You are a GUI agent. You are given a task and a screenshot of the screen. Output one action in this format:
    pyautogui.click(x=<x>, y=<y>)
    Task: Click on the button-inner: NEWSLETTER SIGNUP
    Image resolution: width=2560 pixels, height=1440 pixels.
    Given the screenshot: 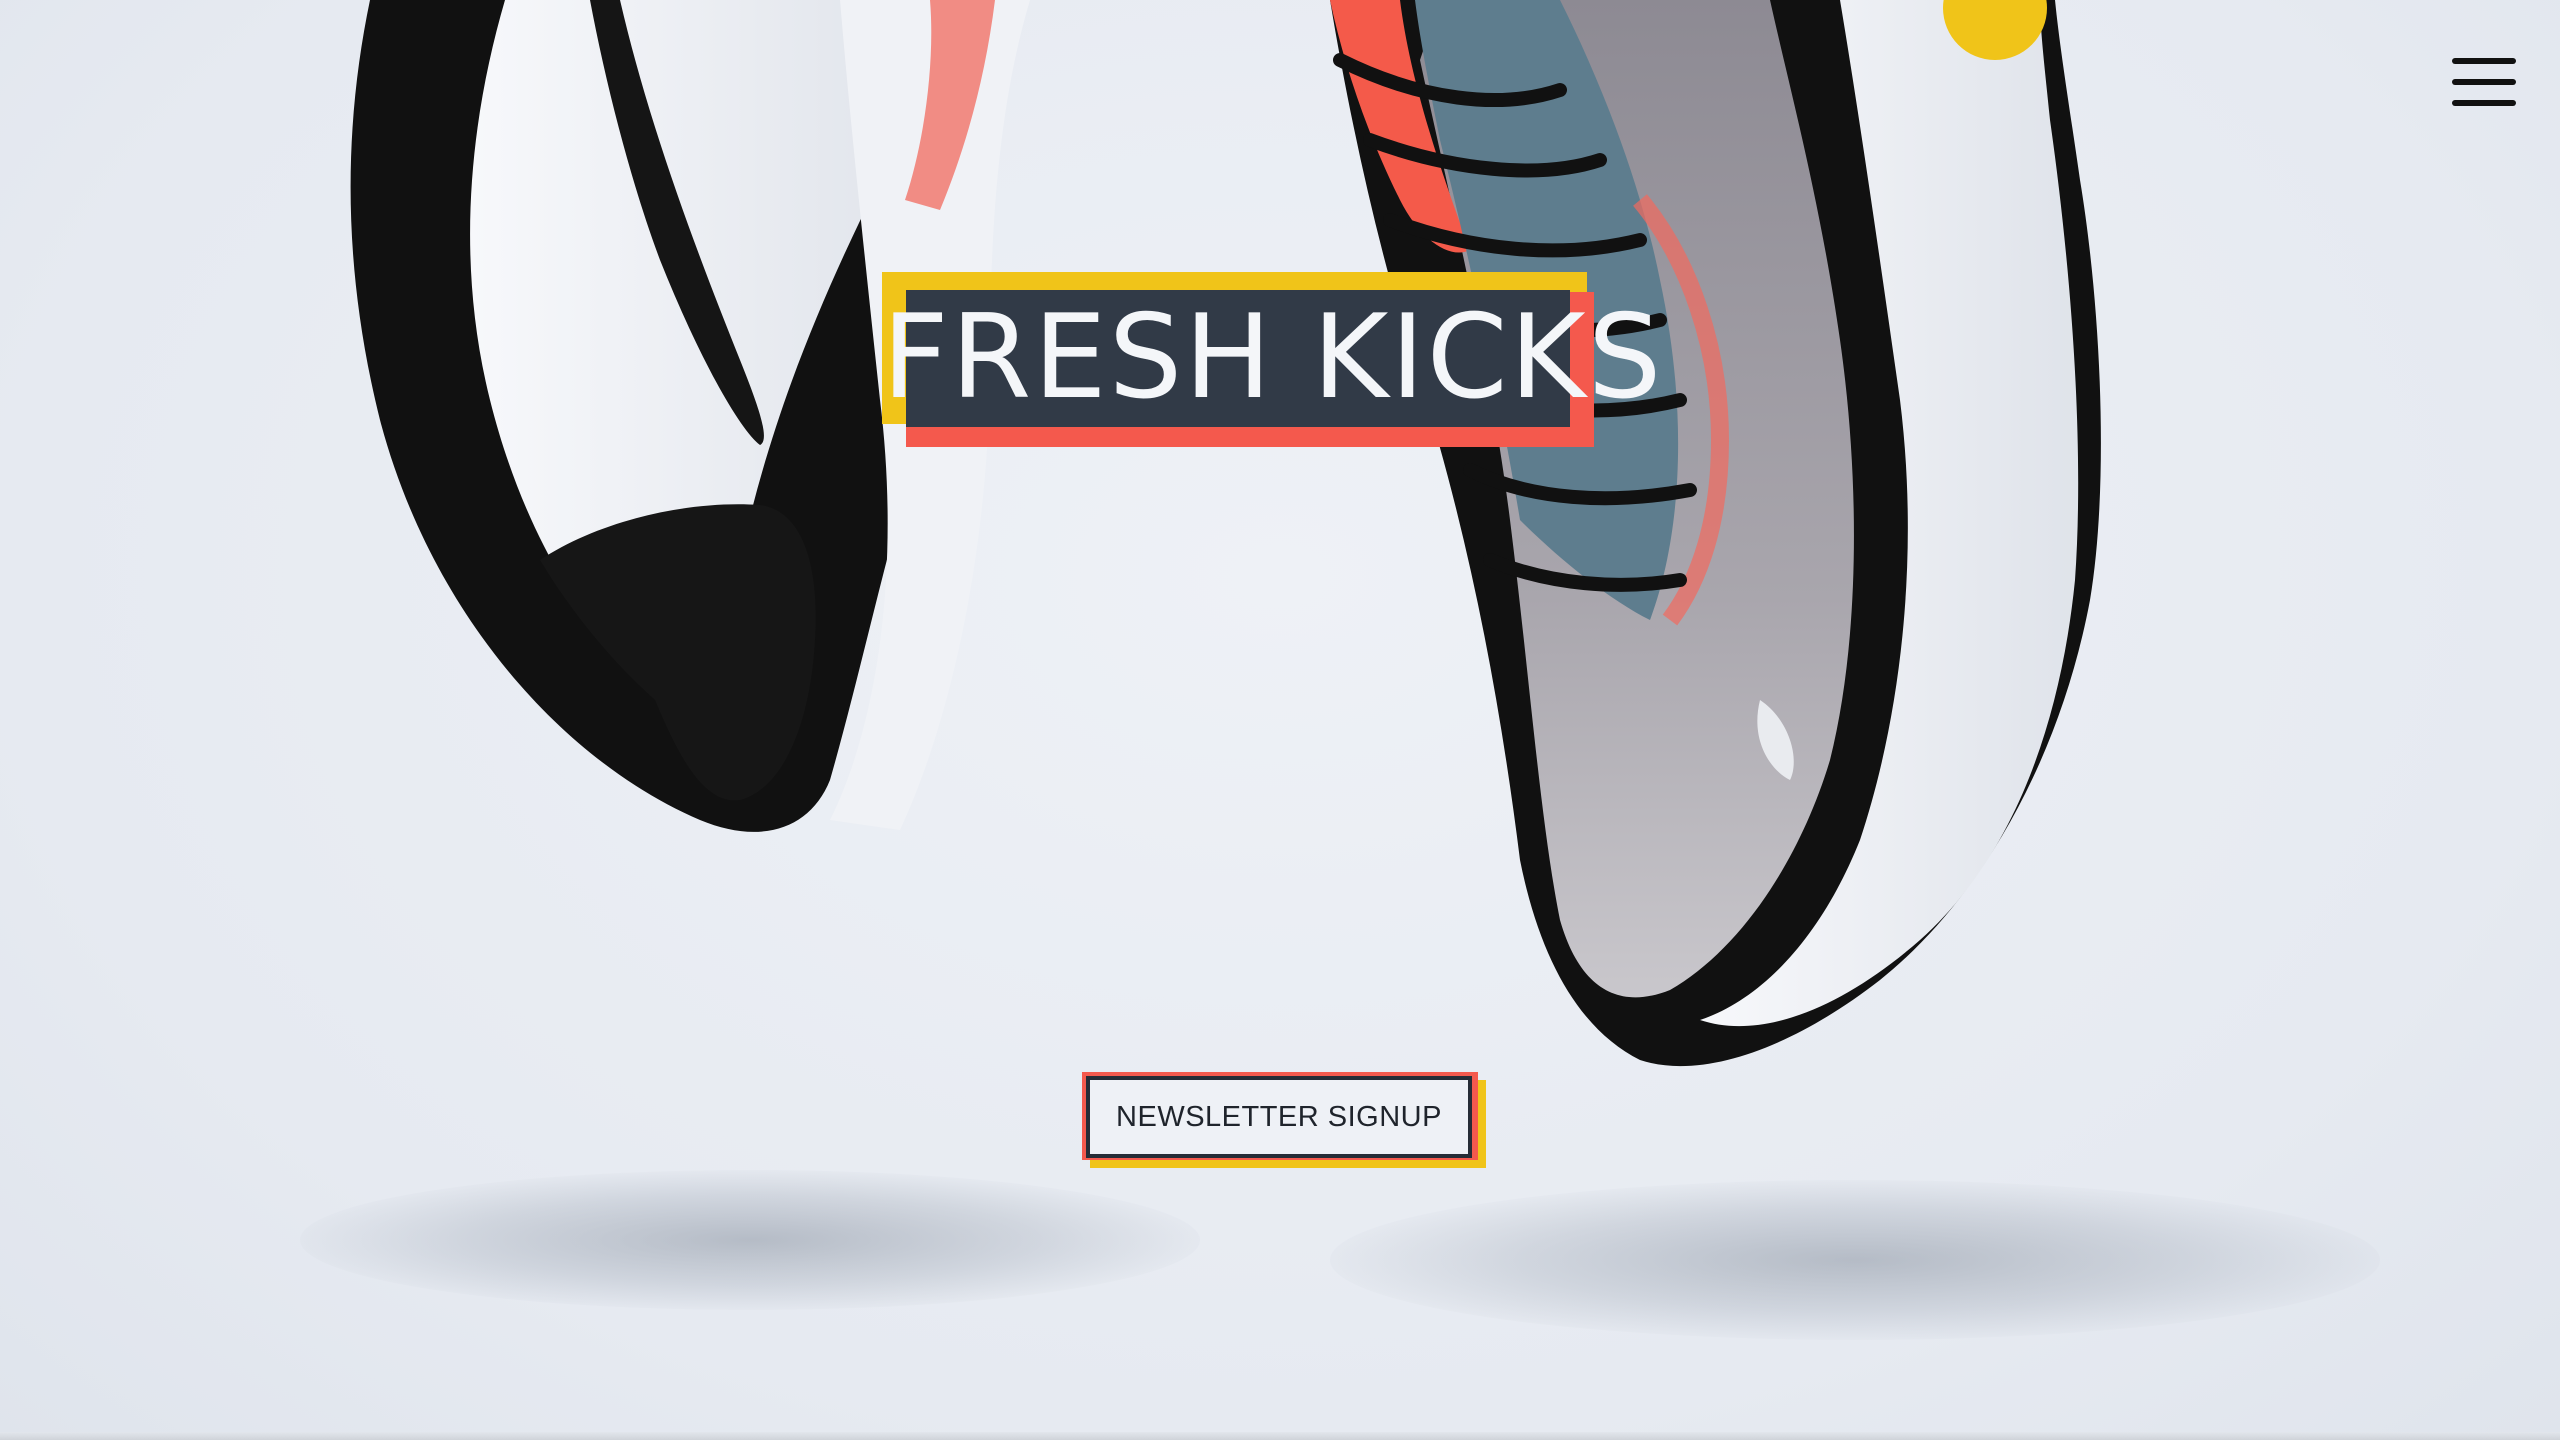 What is the action you would take?
    pyautogui.click(x=1279, y=1117)
    